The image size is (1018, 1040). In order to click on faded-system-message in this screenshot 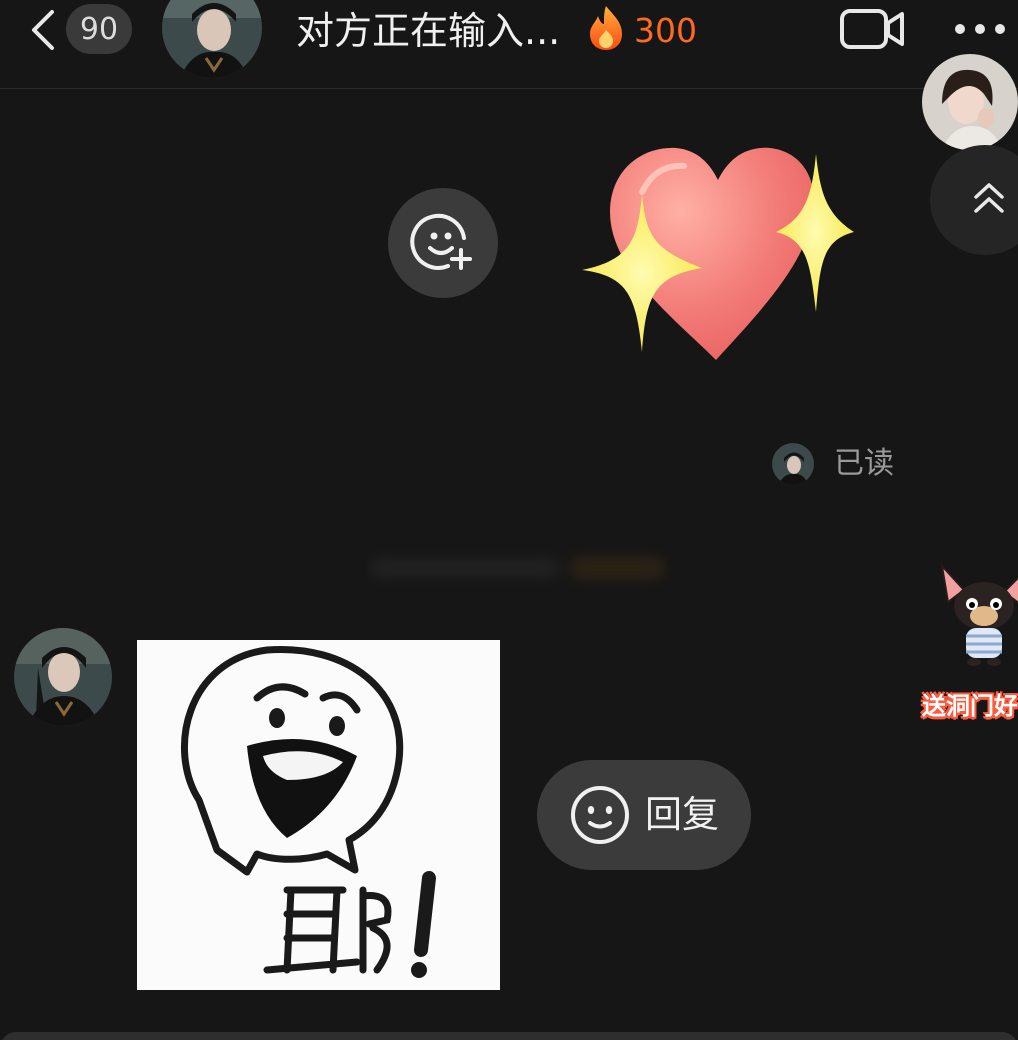, I will do `click(515, 568)`.